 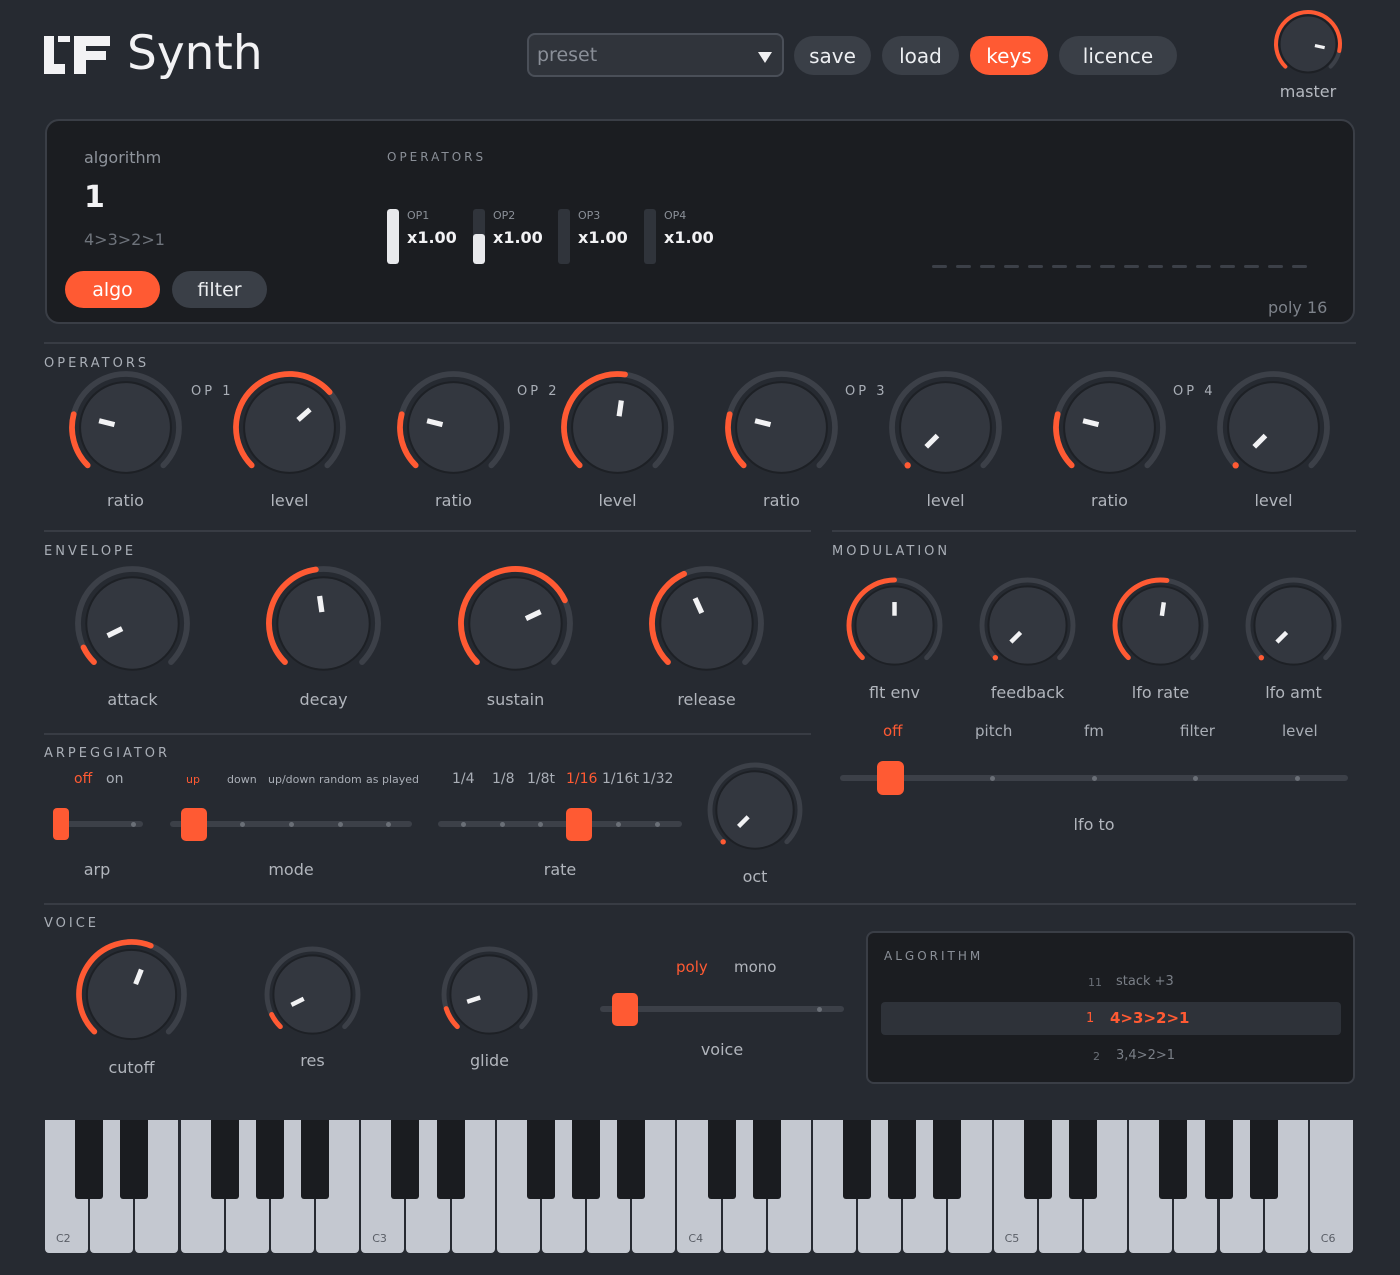 What do you see at coordinates (699, 1186) in the screenshot?
I see `piano-keyboard: C2 C3 C4 C5 C6` at bounding box center [699, 1186].